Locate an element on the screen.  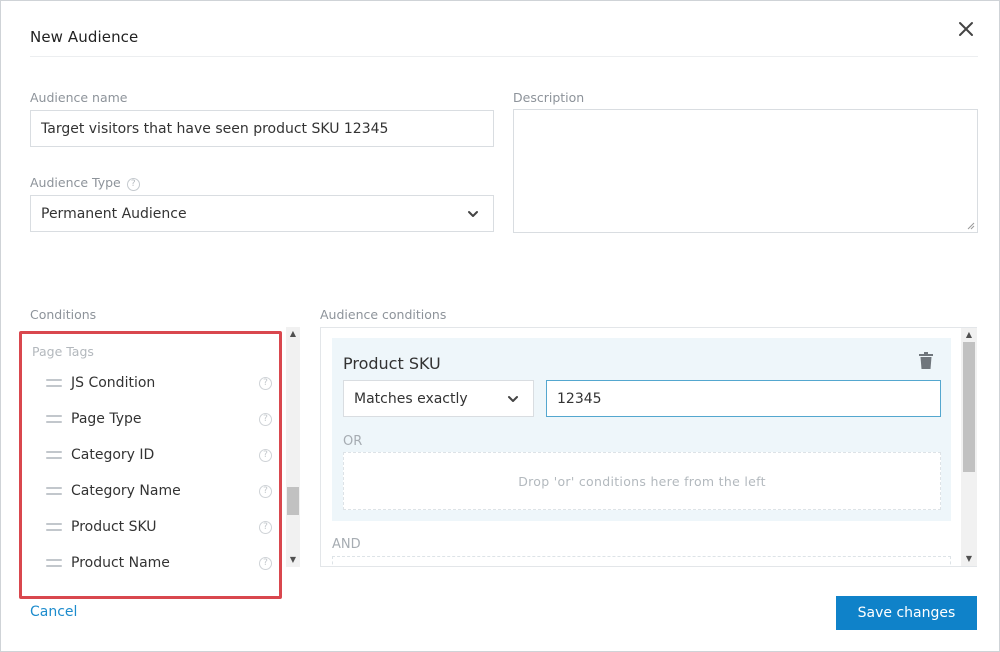
audience-name-label: Audience name is located at coordinates (79, 97).